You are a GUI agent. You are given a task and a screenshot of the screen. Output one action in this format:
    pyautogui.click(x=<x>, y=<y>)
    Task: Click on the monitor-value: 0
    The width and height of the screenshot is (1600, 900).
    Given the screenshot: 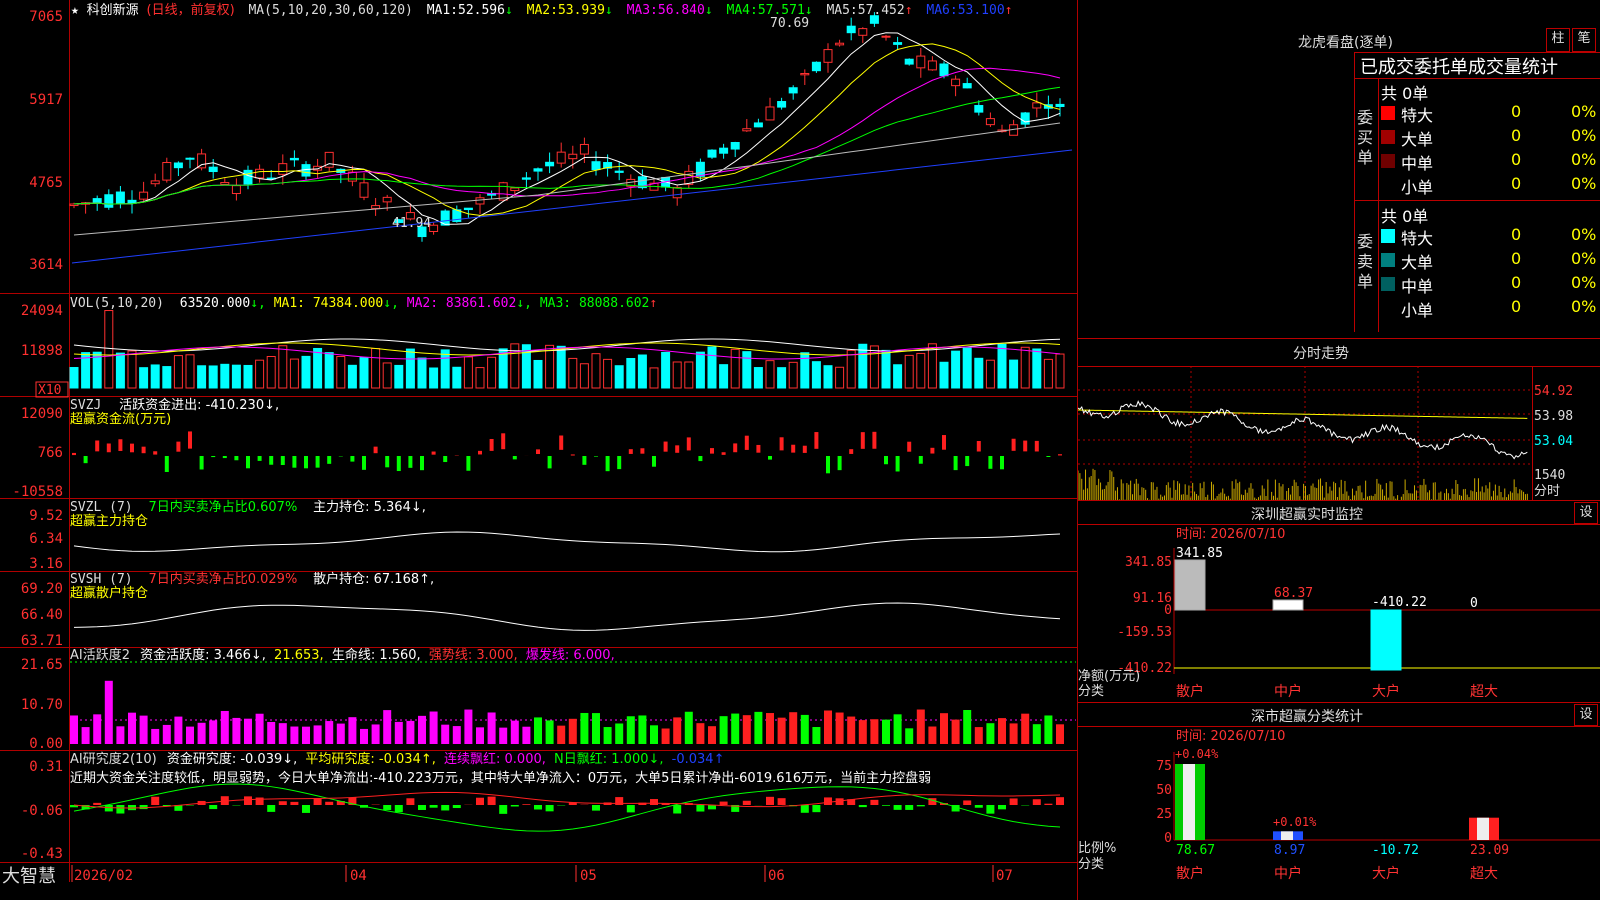 What is the action you would take?
    pyautogui.click(x=1474, y=603)
    